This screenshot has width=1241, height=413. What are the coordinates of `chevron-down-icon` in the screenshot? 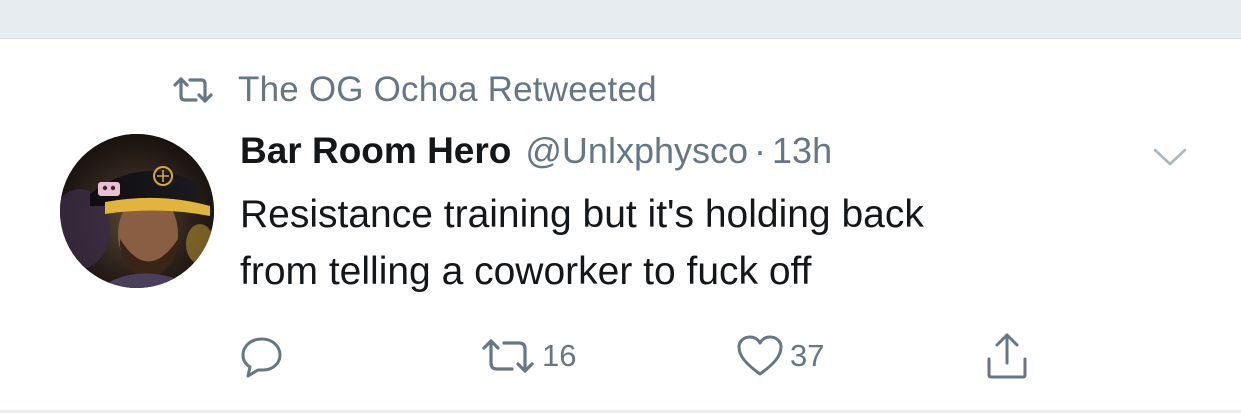 It's located at (1170, 157).